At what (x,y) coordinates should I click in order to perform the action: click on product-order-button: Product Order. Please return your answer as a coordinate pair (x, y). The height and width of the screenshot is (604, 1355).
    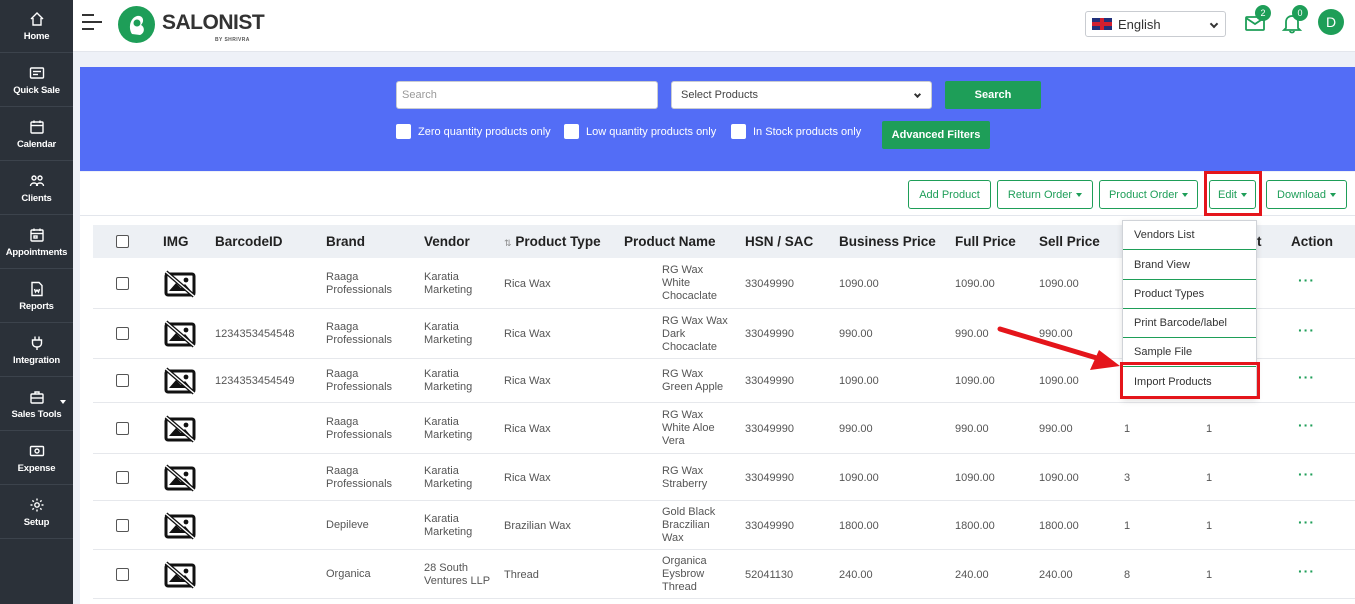
    Looking at the image, I should click on (1148, 194).